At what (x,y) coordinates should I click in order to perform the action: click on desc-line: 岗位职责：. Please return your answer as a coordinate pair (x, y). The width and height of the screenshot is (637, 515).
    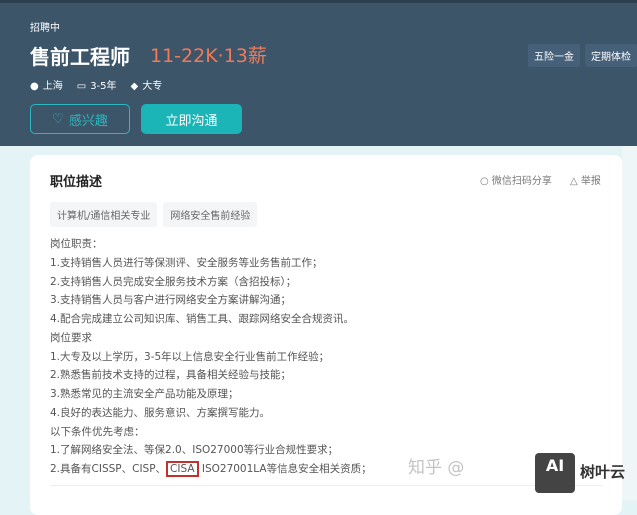
    Looking at the image, I should click on (76, 244).